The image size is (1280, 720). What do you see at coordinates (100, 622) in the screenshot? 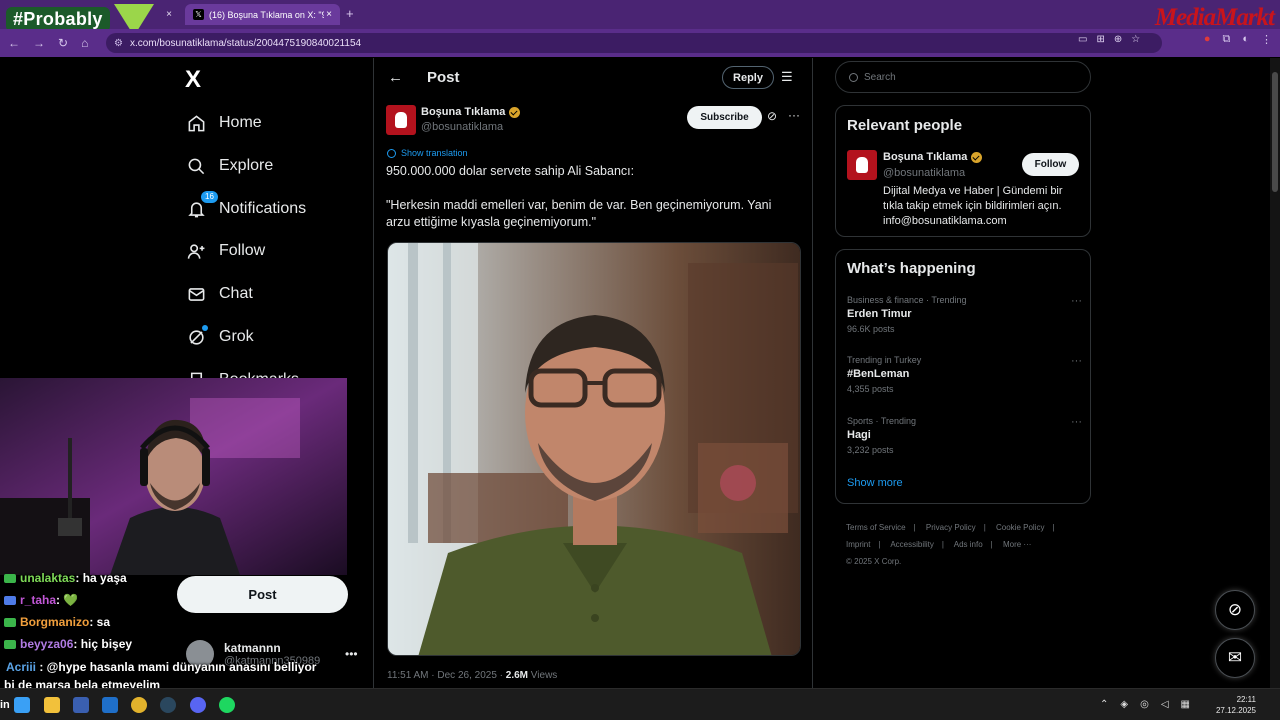
I see `chat-text: : sa` at bounding box center [100, 622].